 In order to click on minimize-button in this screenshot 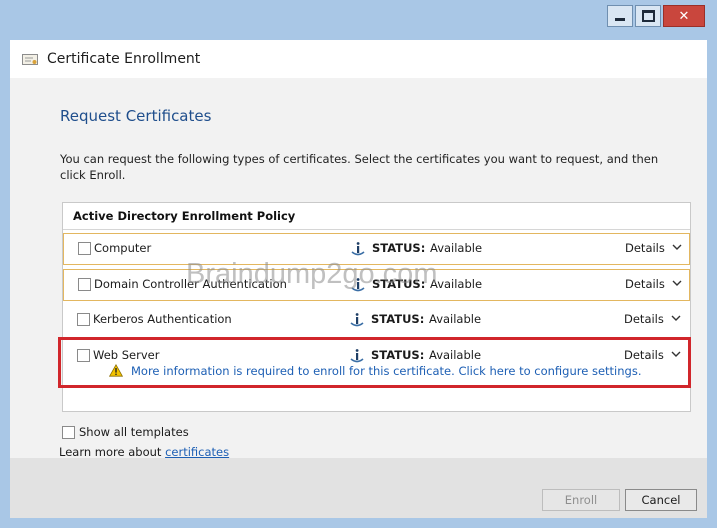, I will do `click(620, 16)`.